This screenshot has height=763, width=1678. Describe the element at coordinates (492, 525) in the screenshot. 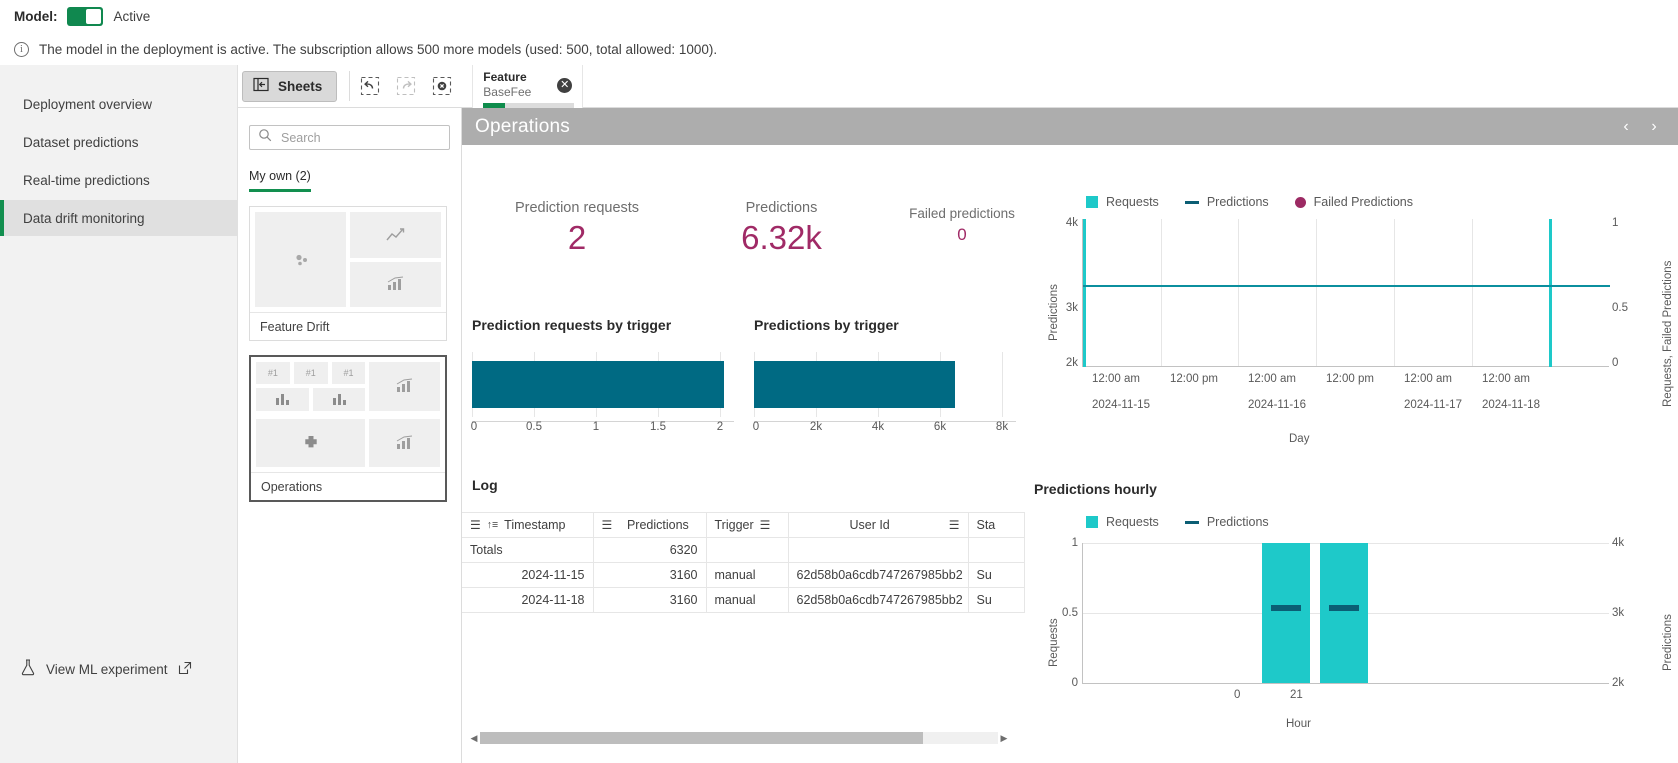

I see `sort-ascending-icon: ↑≡` at that location.